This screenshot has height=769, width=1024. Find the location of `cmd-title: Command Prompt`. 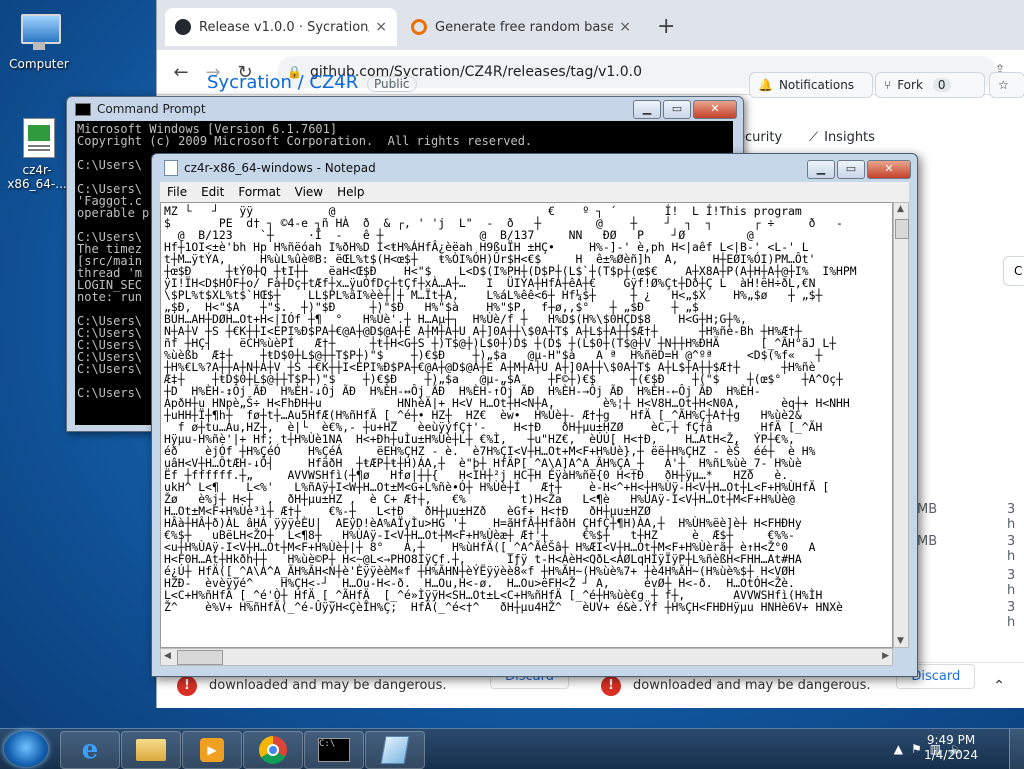

cmd-title: Command Prompt is located at coordinates (151, 109).